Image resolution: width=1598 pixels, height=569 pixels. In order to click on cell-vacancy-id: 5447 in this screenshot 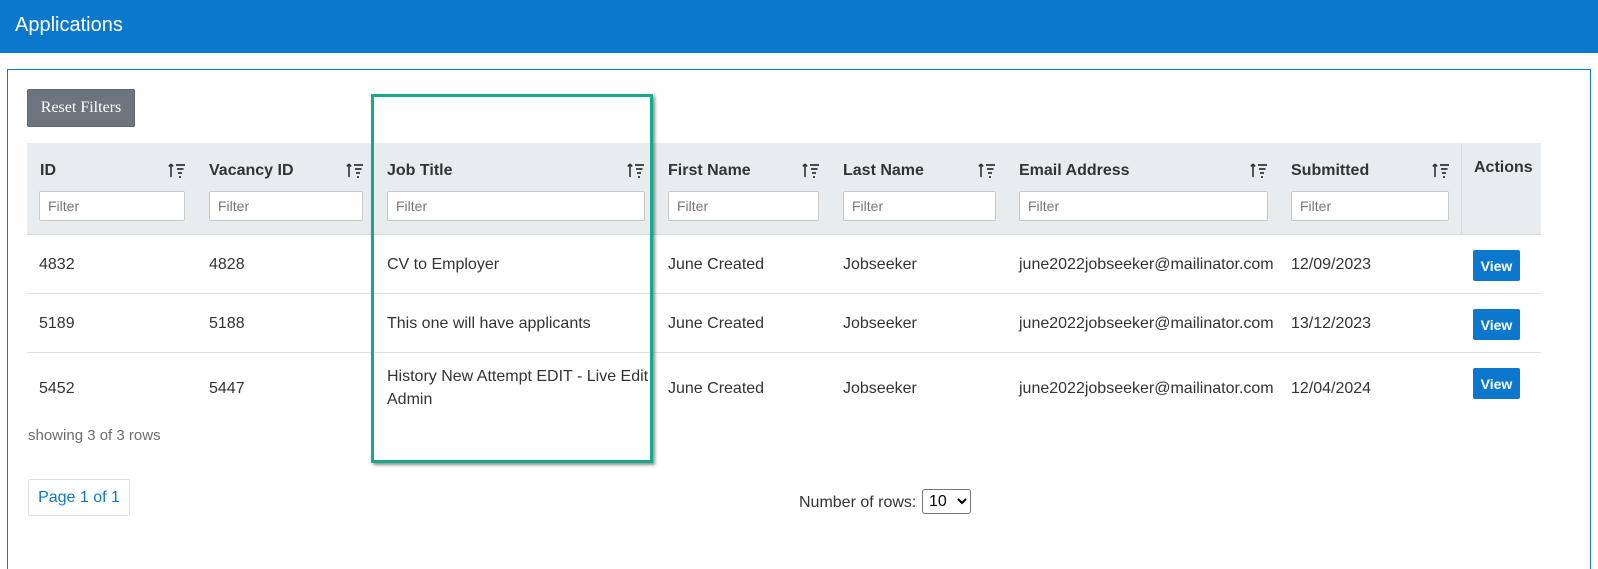, I will do `click(227, 388)`.